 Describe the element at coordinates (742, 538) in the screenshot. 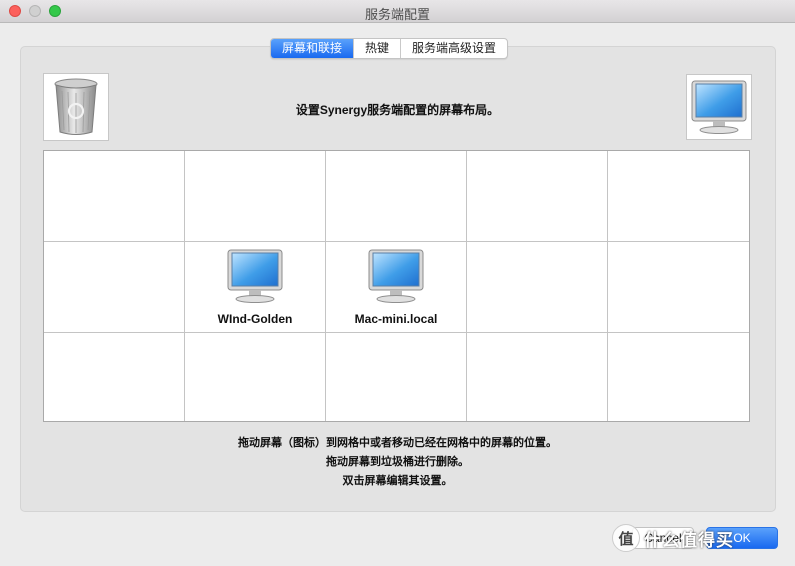

I see `ok-button: OK` at that location.